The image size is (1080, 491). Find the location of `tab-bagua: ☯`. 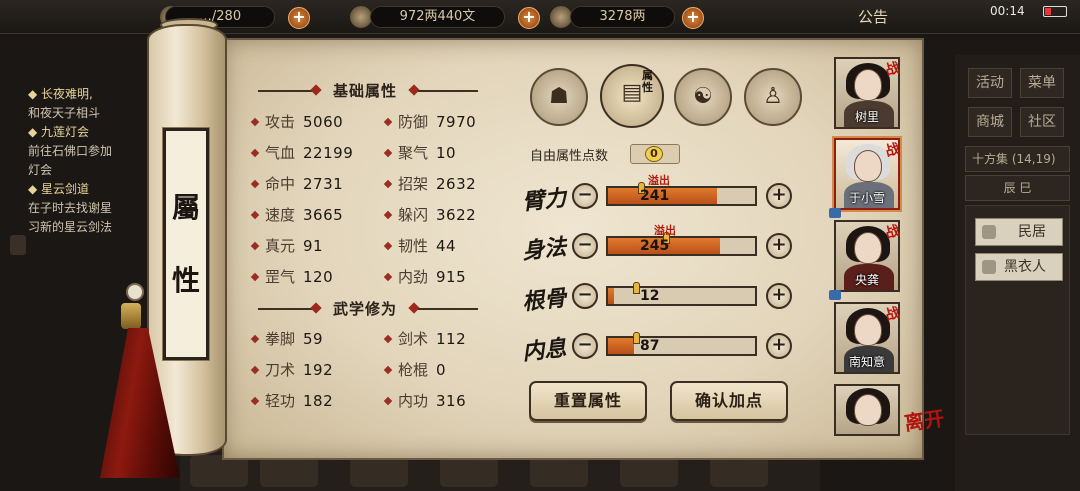

tab-bagua: ☯ is located at coordinates (703, 97).